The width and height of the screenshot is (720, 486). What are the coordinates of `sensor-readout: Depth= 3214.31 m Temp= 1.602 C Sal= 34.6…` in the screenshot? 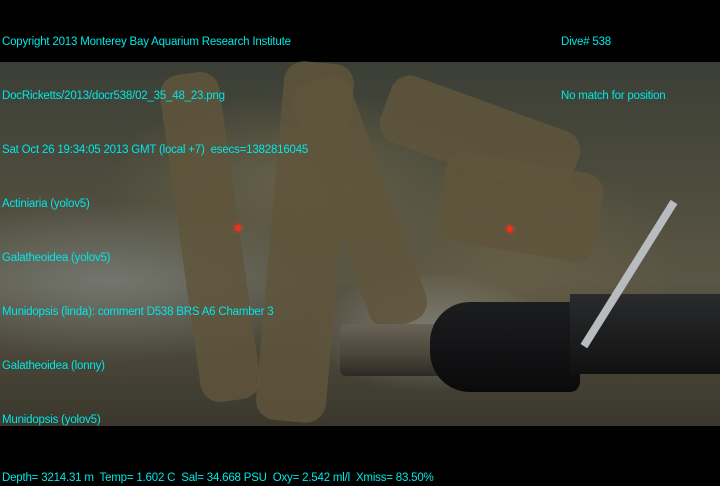 It's located at (218, 478).